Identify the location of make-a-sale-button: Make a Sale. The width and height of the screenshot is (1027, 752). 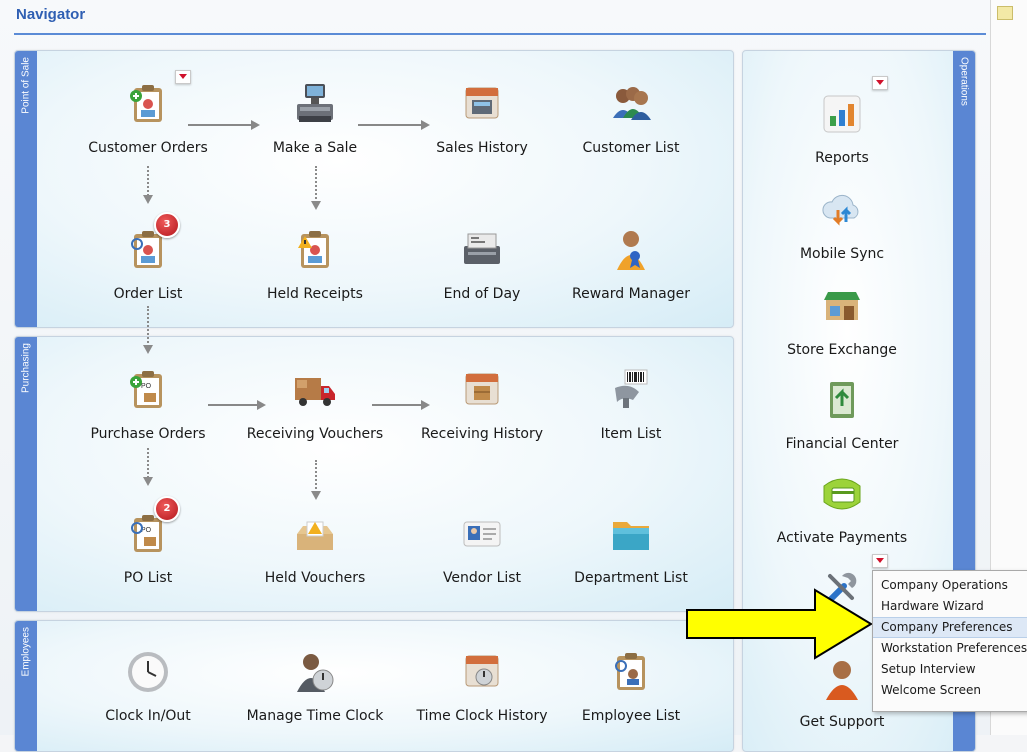
(315, 119).